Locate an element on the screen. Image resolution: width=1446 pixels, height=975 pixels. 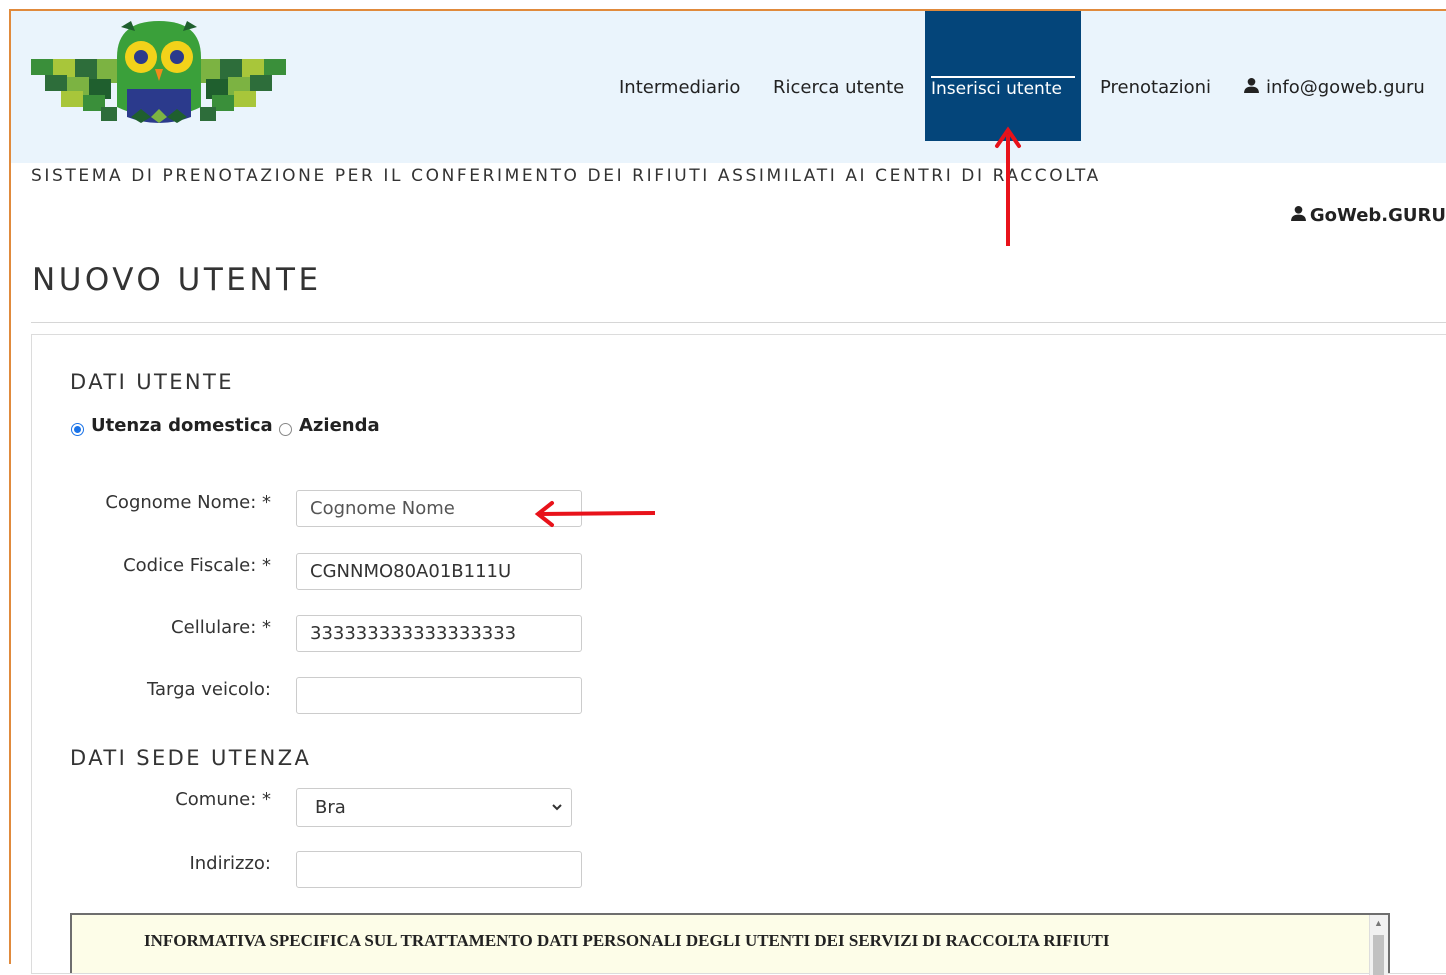
scroll-thumb is located at coordinates (1378, 955).